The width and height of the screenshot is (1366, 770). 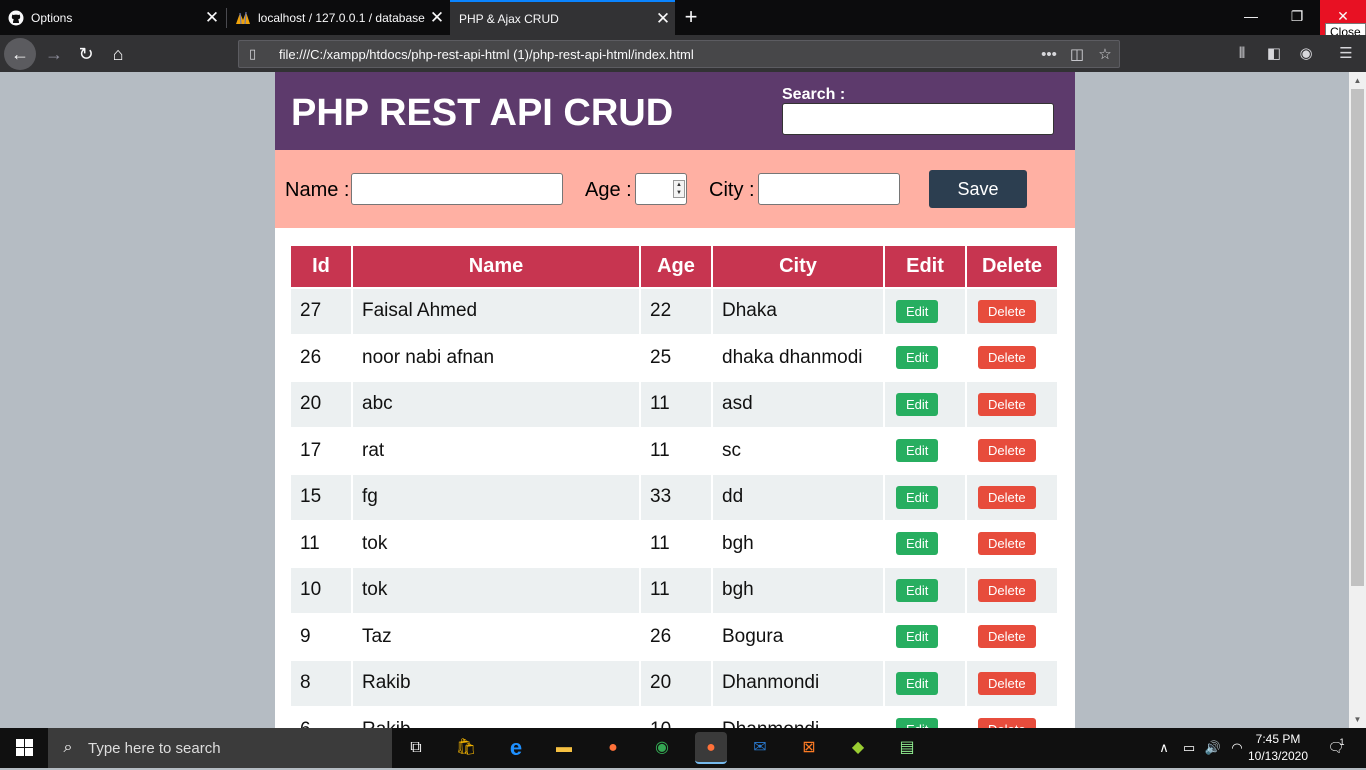 What do you see at coordinates (661, 189) in the screenshot?
I see `age-field: ▲ ▼` at bounding box center [661, 189].